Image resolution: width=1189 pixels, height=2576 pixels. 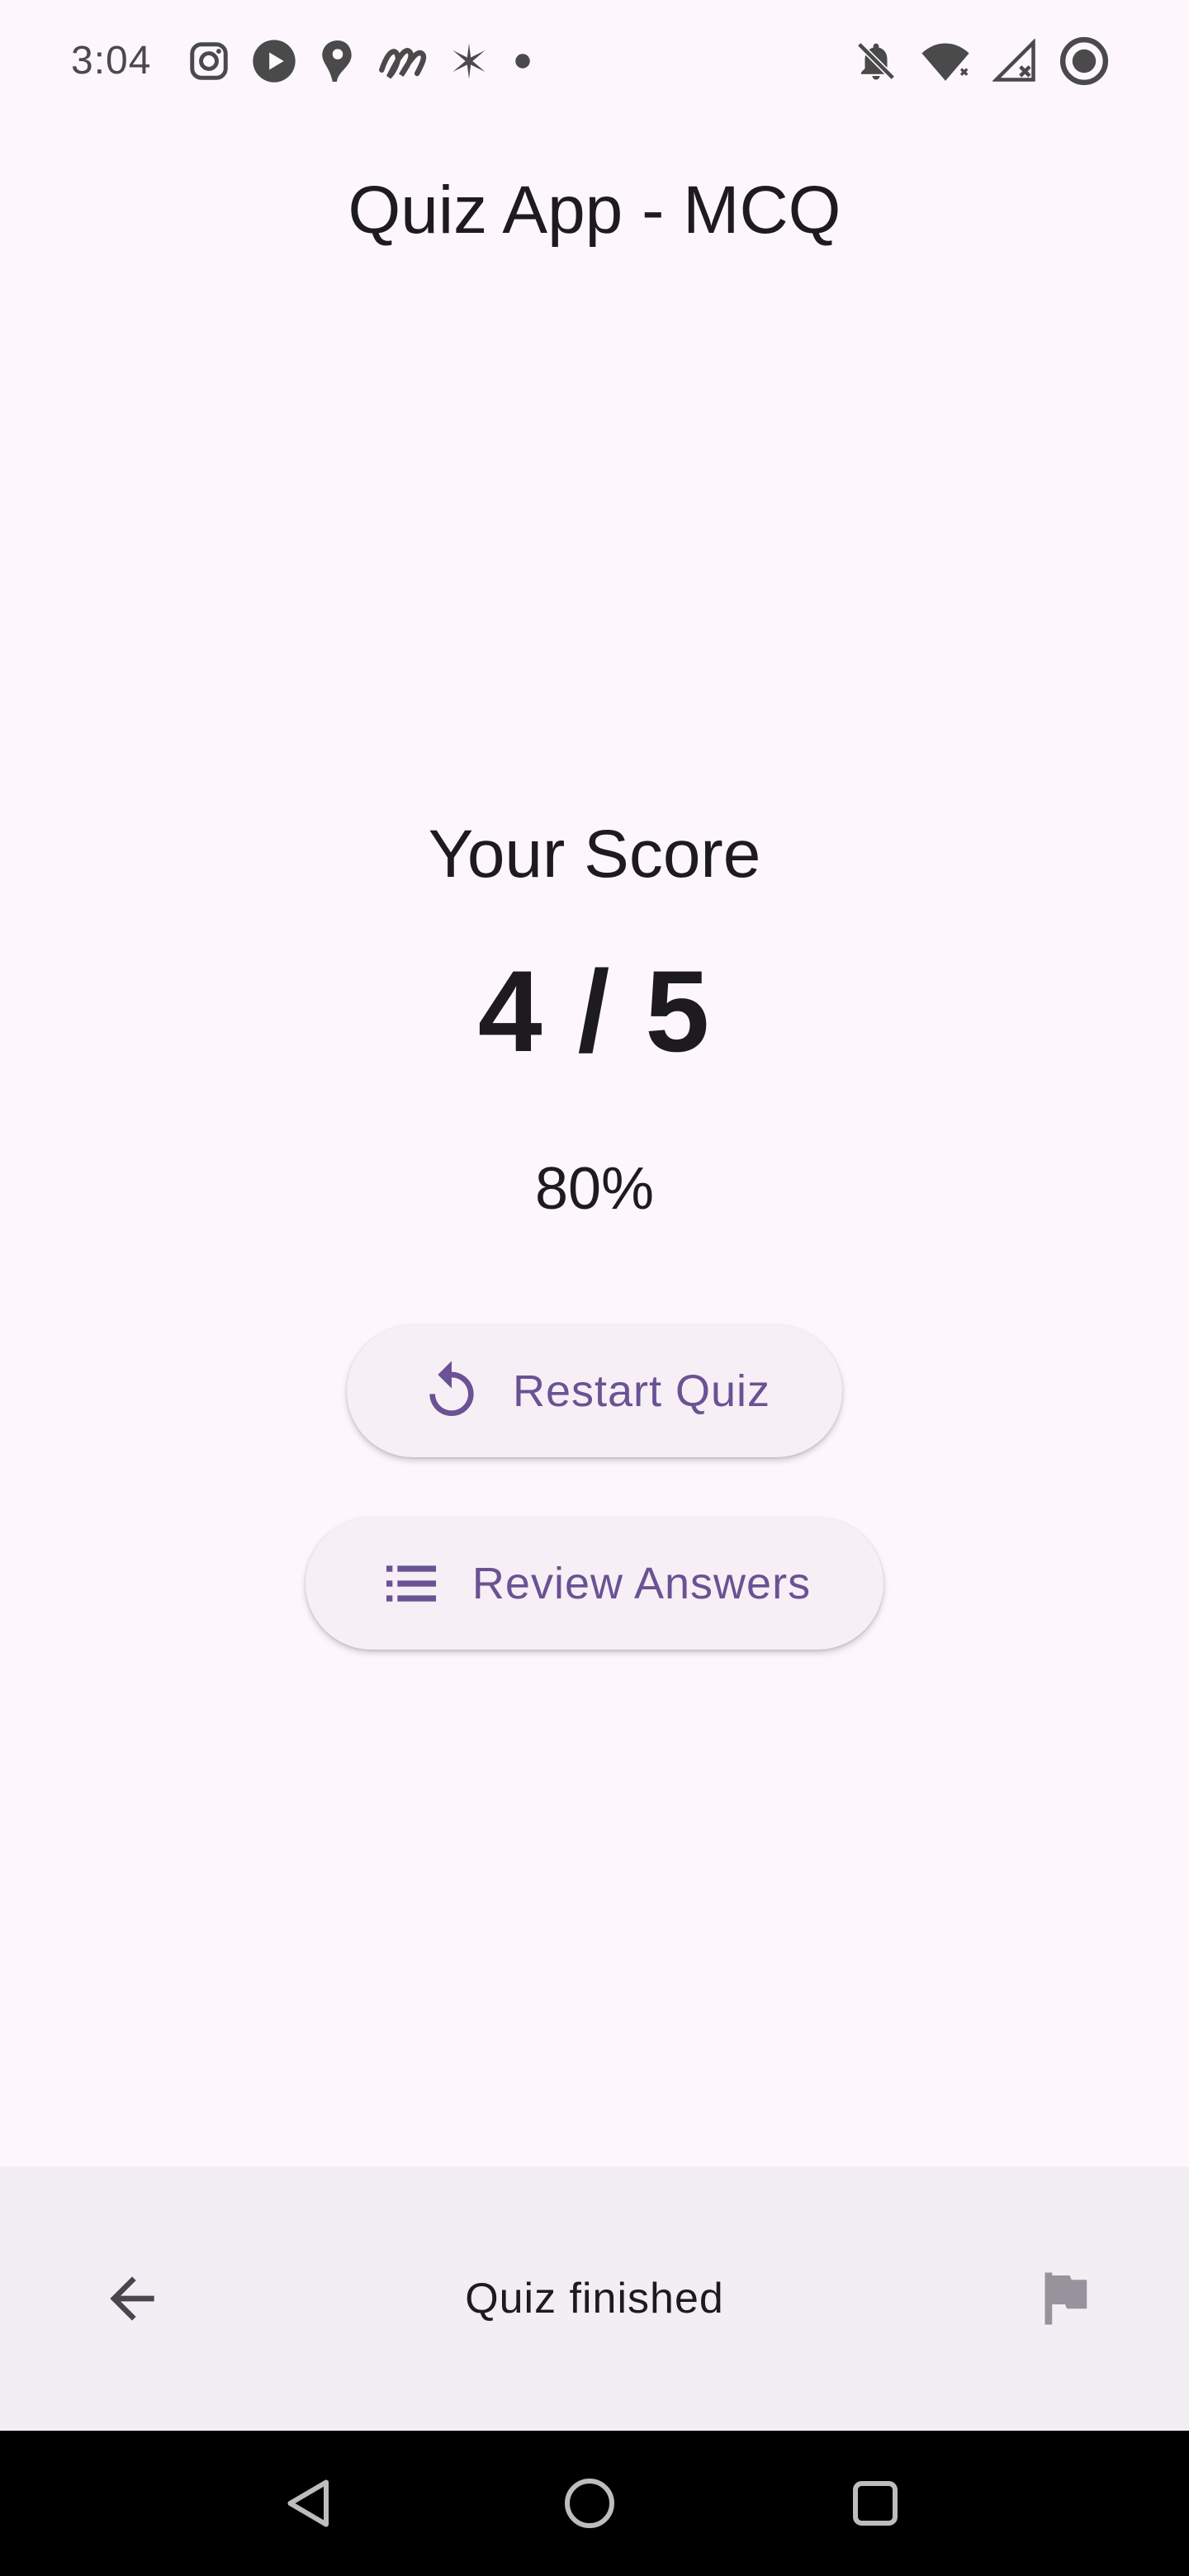 I want to click on restart-quiz-button: Restart Quiz, so click(x=594, y=1391).